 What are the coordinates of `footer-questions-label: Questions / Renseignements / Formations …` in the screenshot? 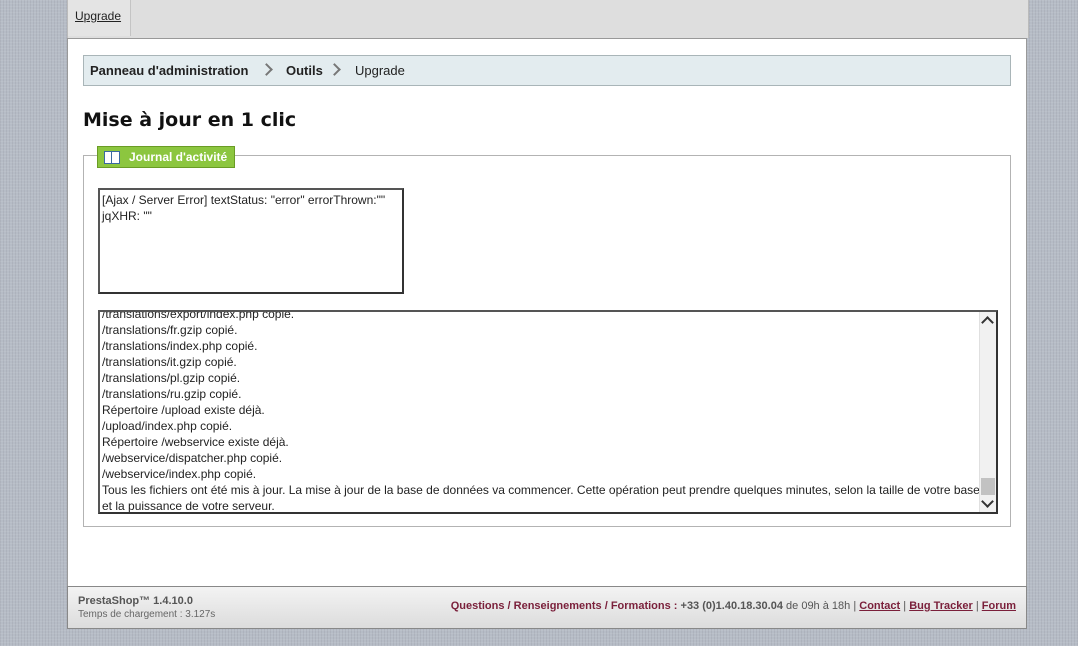 It's located at (564, 606).